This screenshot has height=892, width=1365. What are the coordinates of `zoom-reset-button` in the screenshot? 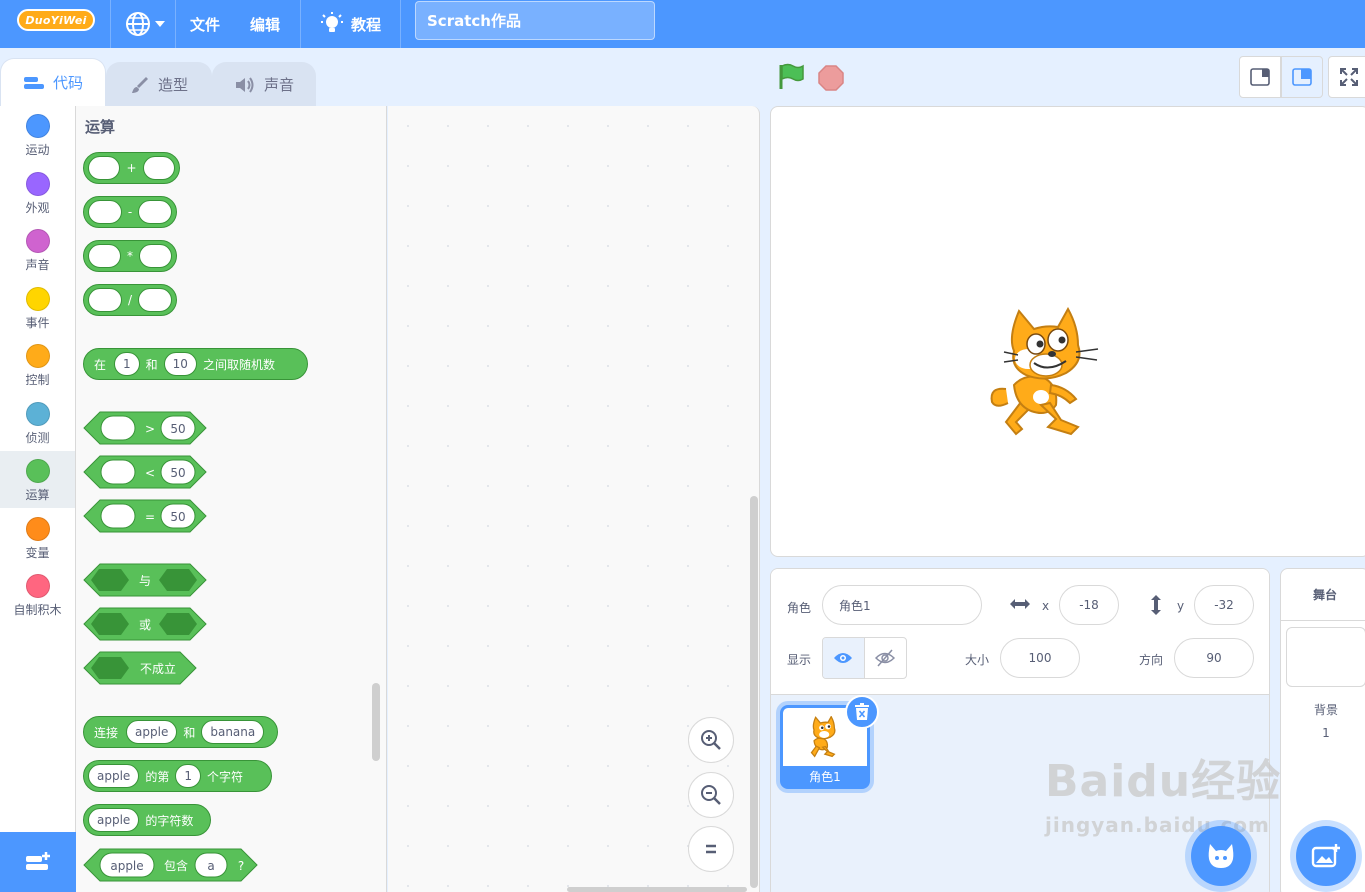 It's located at (711, 849).